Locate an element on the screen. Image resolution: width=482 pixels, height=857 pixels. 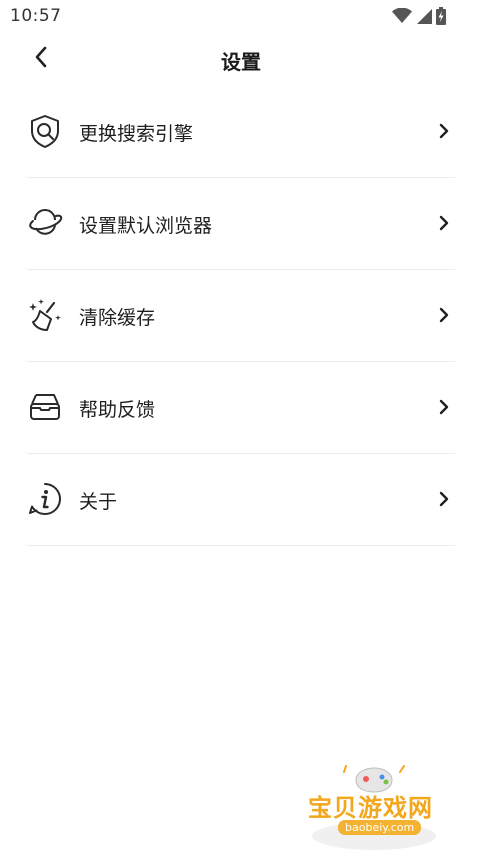
wifi-icon is located at coordinates (402, 16).